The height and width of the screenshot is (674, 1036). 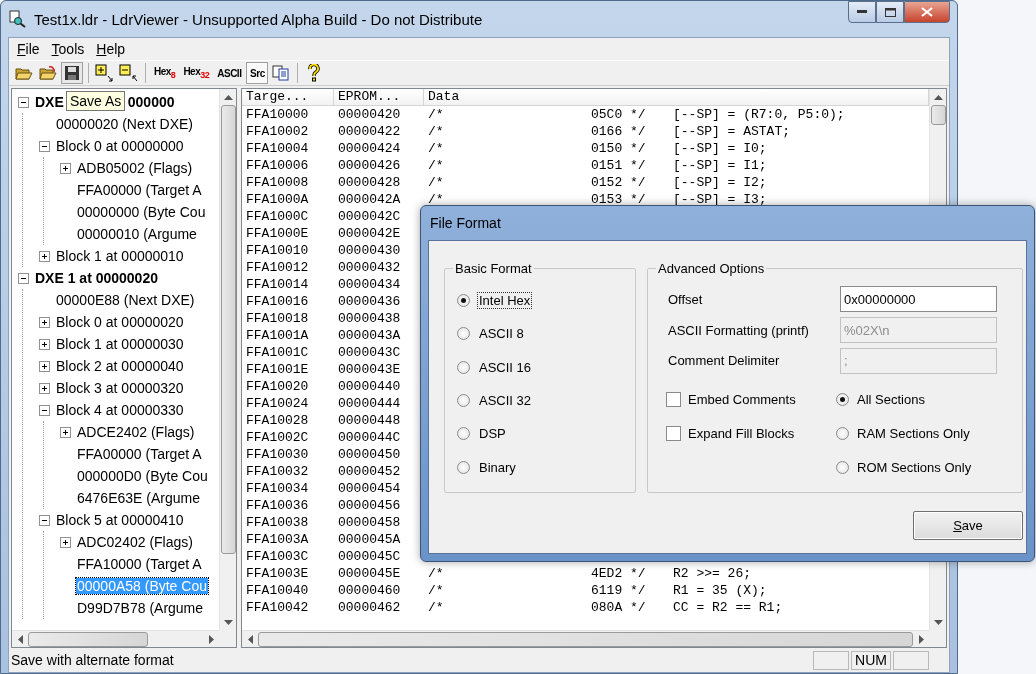 I want to click on checkbox-label: Embed Comments, so click(x=742, y=399).